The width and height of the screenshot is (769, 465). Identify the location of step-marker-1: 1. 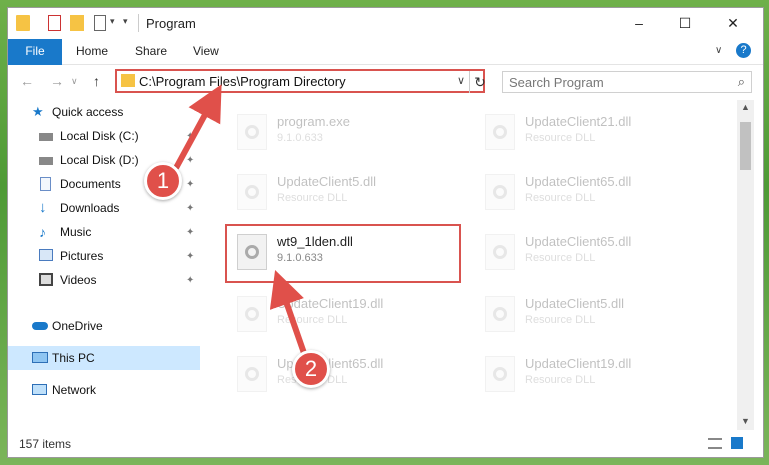
(163, 181).